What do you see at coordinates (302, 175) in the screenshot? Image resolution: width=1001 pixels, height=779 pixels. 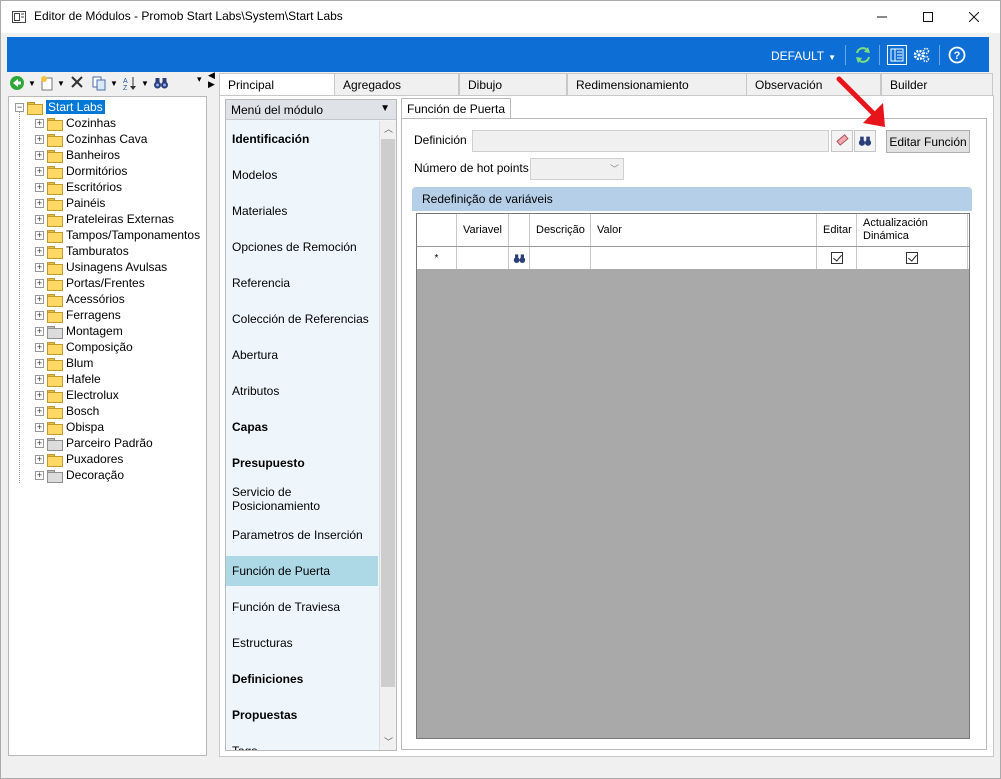 I see `menu-item: Modelos` at bounding box center [302, 175].